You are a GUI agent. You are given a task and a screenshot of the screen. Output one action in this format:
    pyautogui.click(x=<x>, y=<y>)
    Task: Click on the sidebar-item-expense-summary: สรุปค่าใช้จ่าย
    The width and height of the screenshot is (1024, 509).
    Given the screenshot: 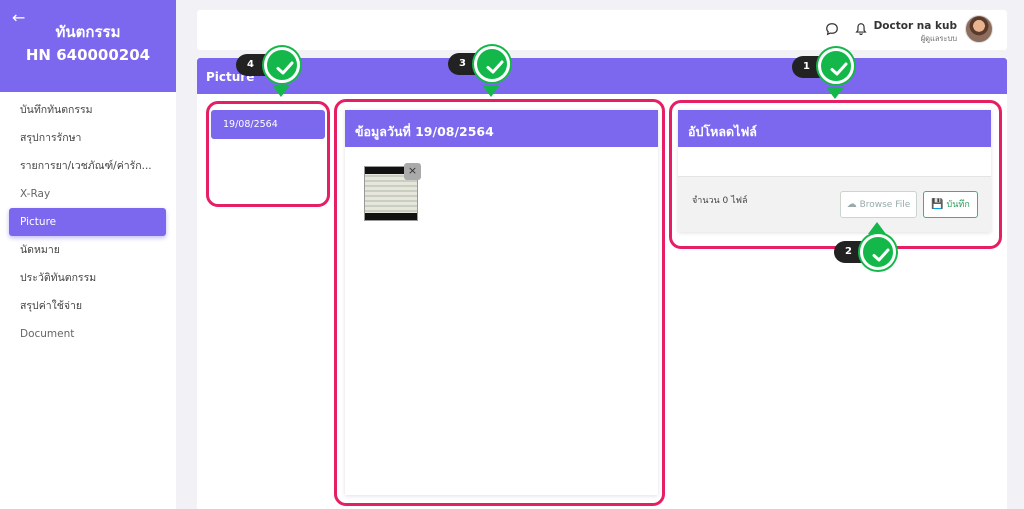 What is the action you would take?
    pyautogui.click(x=87, y=306)
    